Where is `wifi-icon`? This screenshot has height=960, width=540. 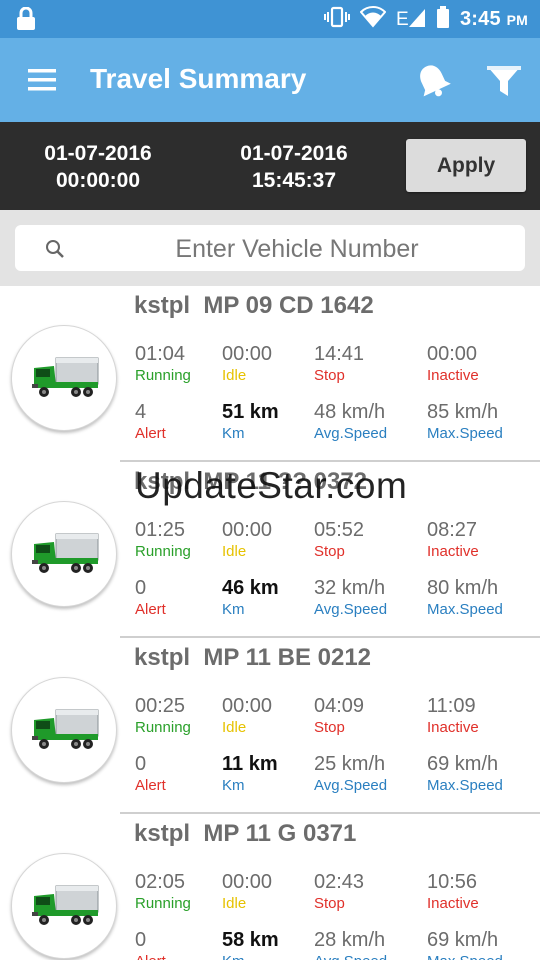
wifi-icon is located at coordinates (373, 19).